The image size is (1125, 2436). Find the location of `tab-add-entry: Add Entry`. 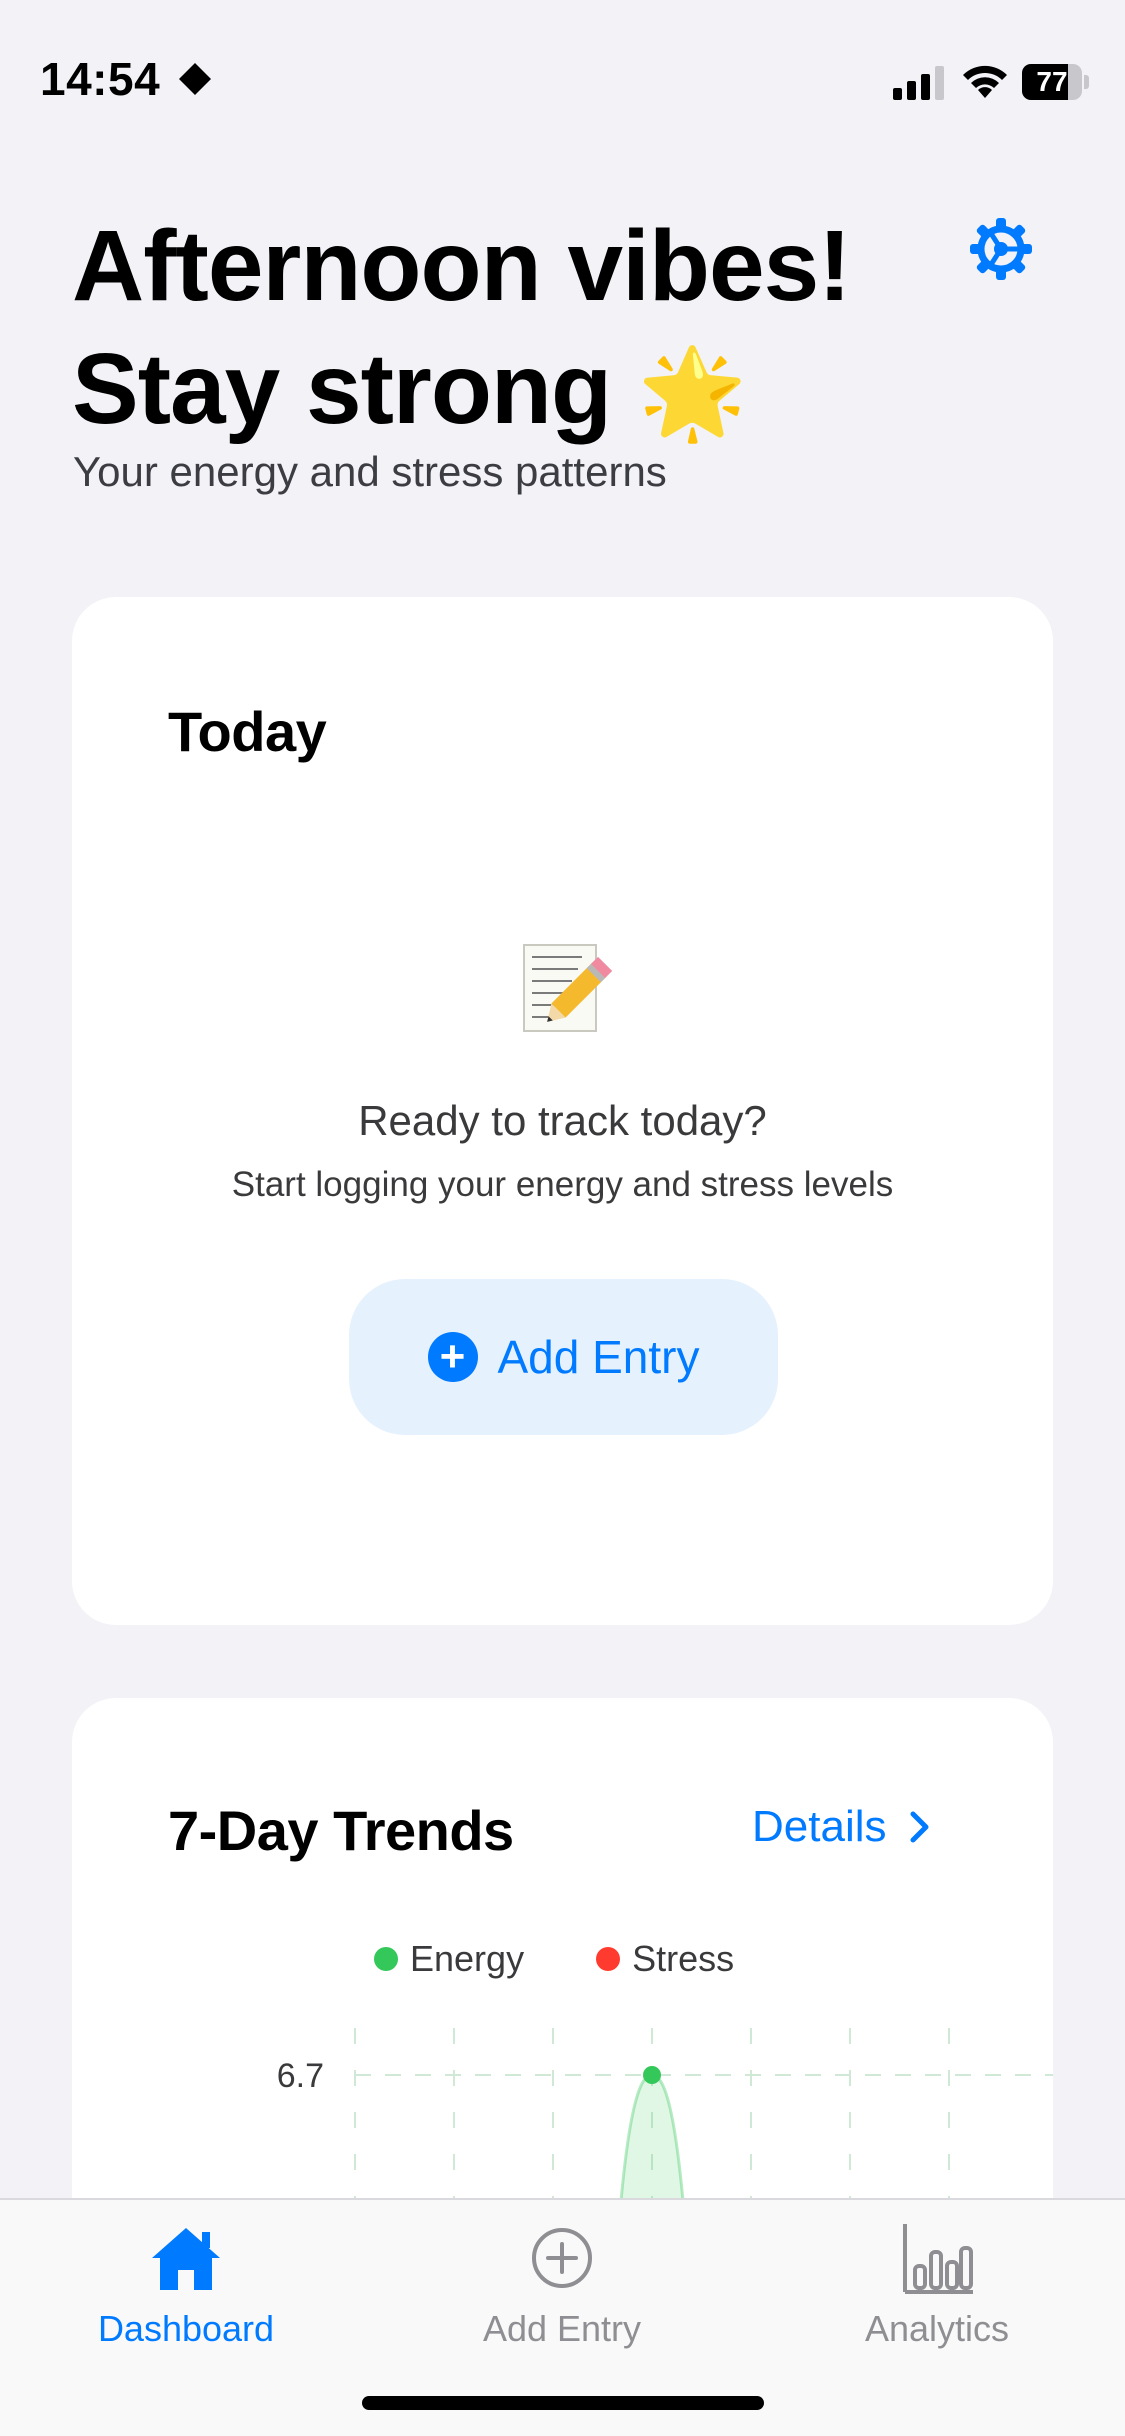

tab-add-entry: Add Entry is located at coordinates (562, 2284).